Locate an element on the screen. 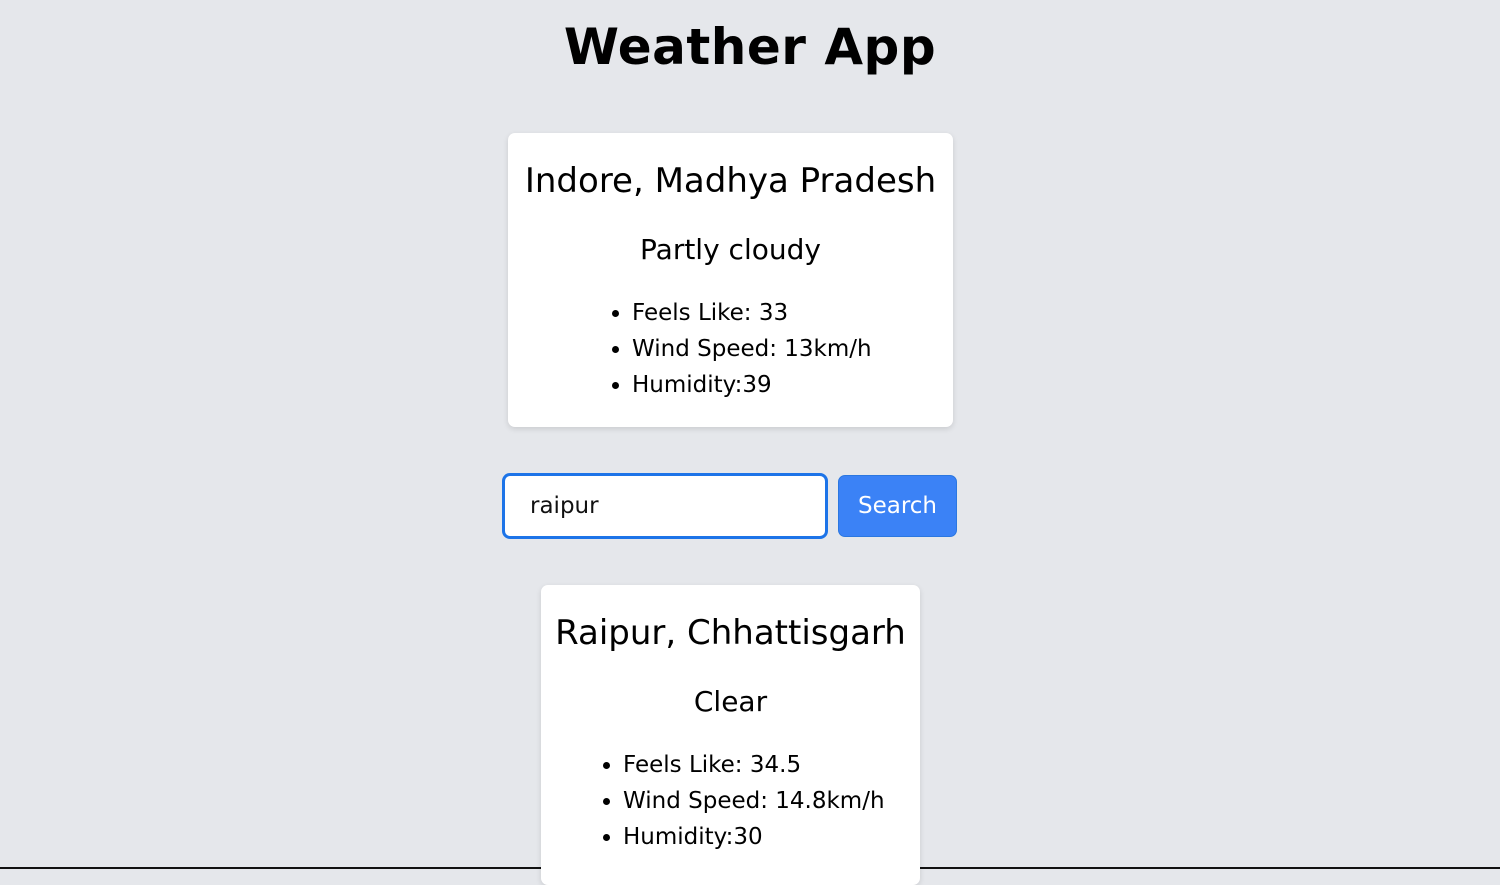 This screenshot has width=1500, height=885. humidity-item: Humidity:30 is located at coordinates (754, 837).